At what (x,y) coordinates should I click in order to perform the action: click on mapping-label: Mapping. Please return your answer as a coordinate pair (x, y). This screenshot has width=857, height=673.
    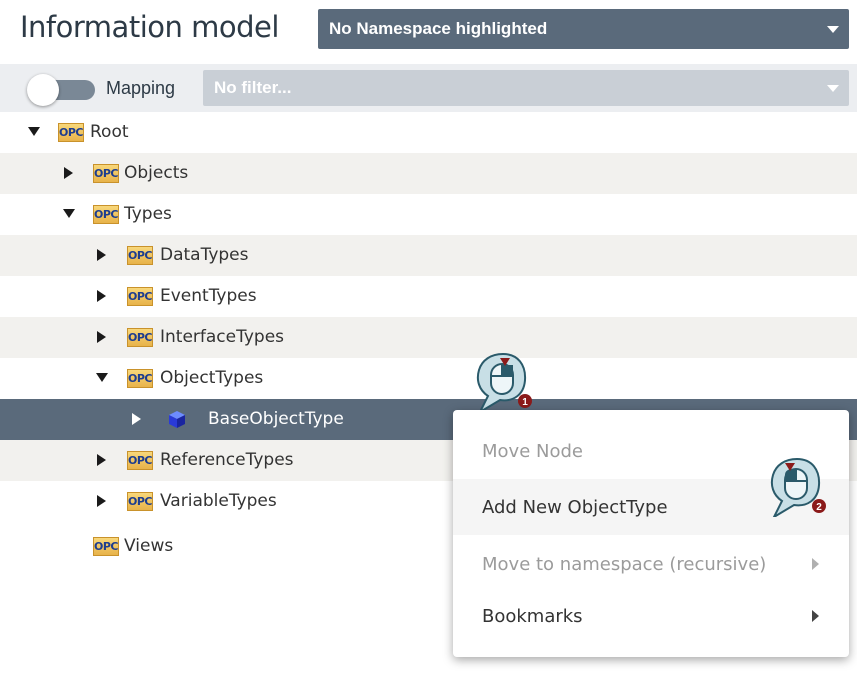
    Looking at the image, I should click on (141, 88).